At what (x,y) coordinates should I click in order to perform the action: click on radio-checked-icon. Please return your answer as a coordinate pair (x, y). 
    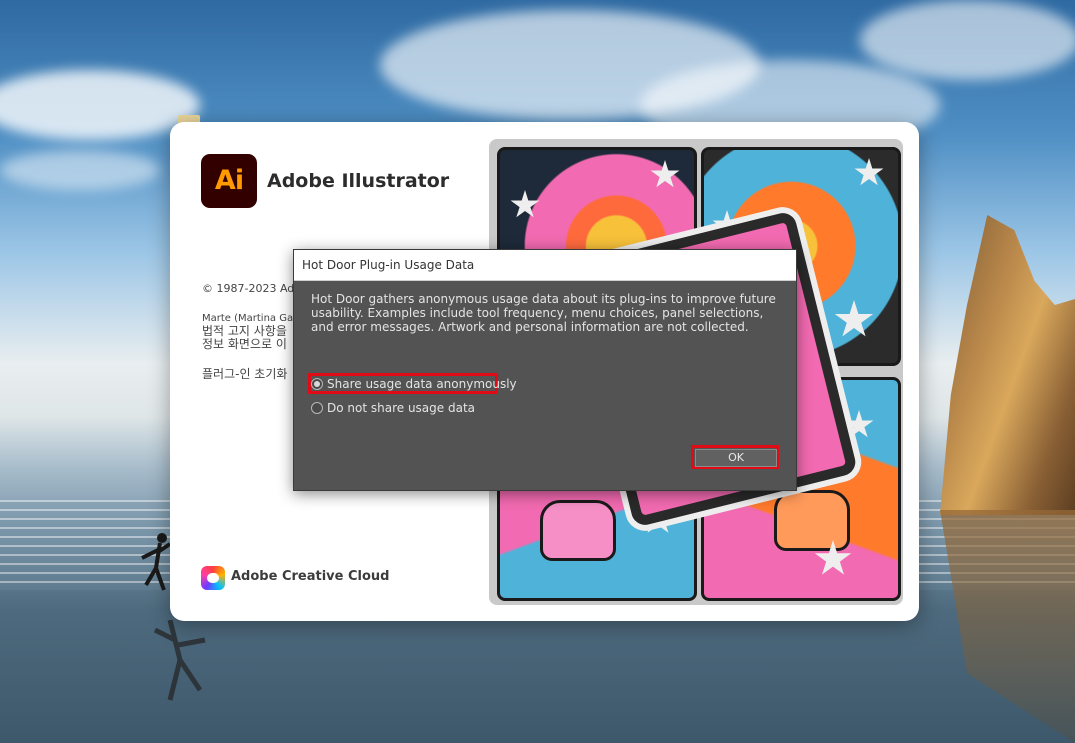
    Looking at the image, I should click on (317, 384).